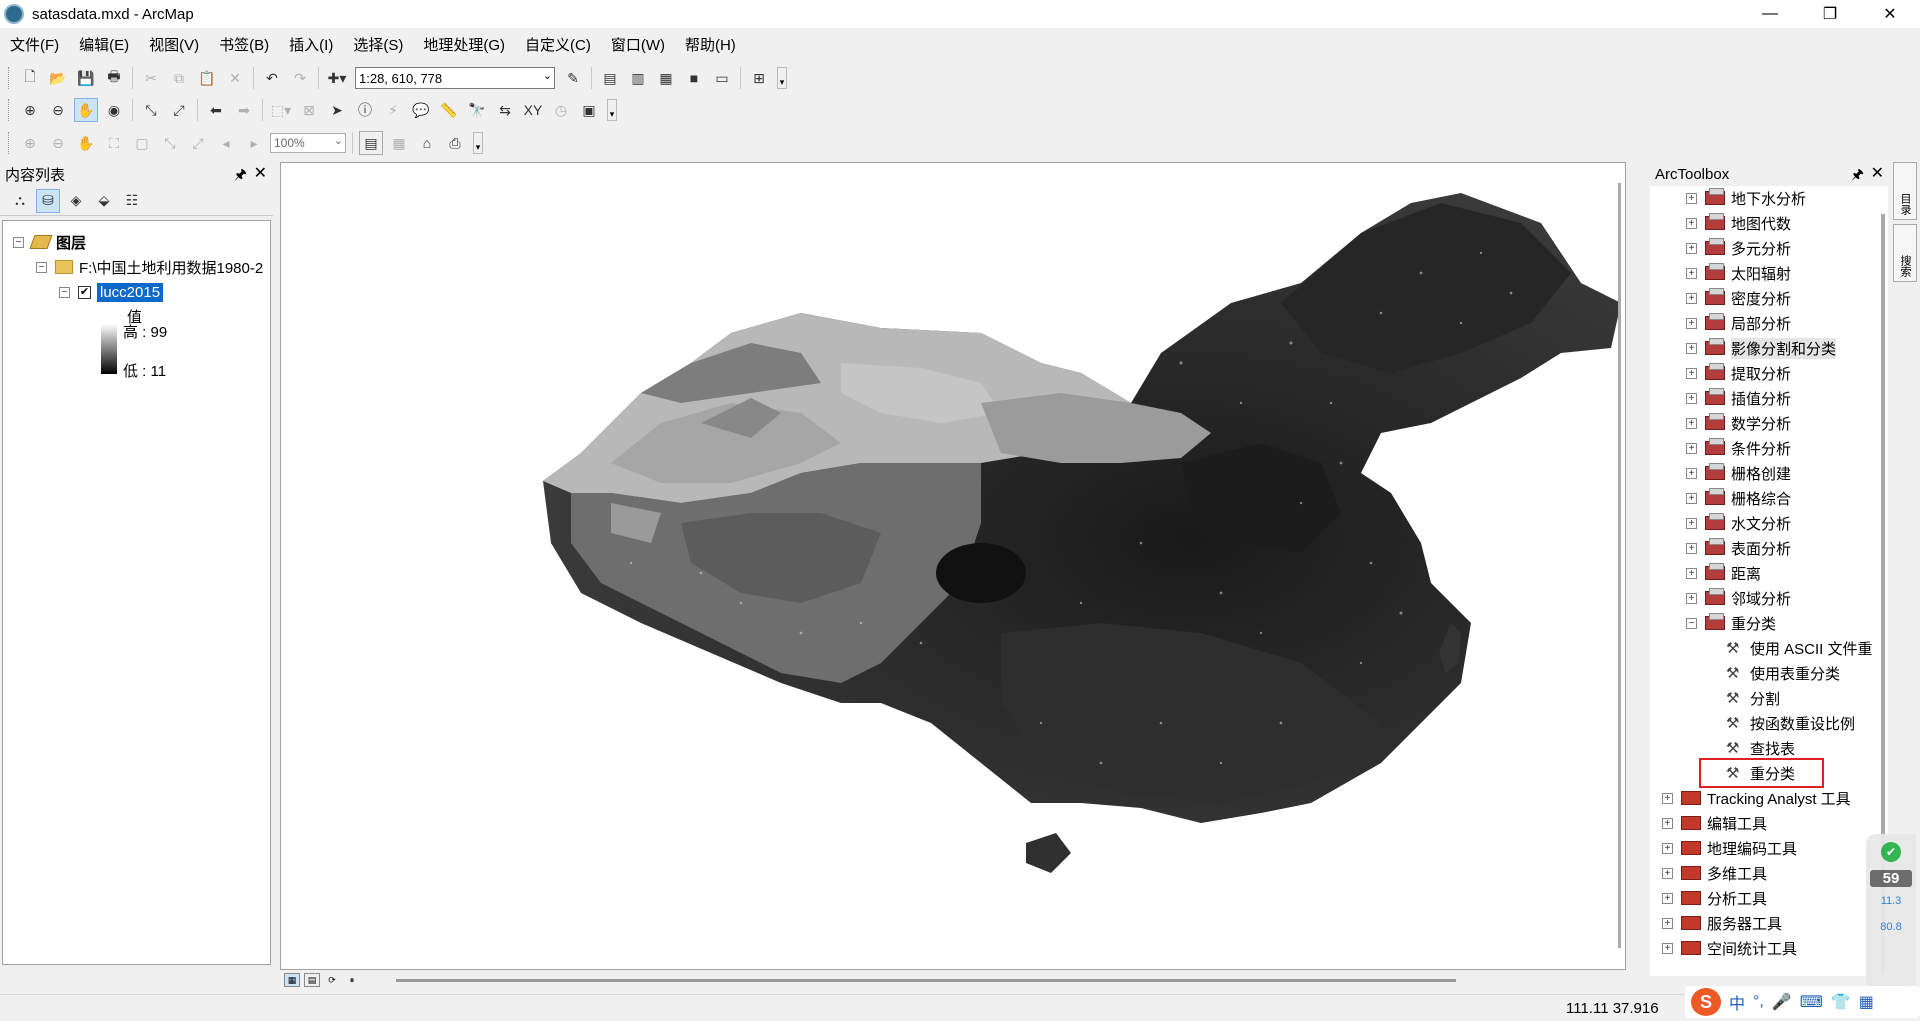  What do you see at coordinates (48, 200) in the screenshot?
I see `list-by-source-icon: ⛁` at bounding box center [48, 200].